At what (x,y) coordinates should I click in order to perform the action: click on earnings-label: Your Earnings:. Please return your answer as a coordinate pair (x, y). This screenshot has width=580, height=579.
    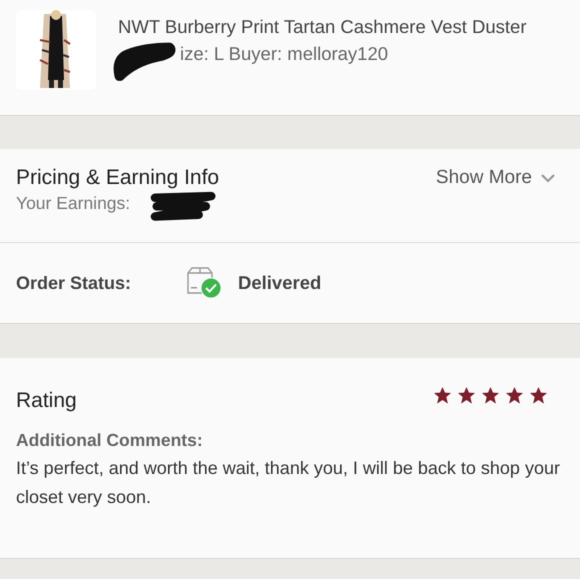
    Looking at the image, I should click on (73, 203).